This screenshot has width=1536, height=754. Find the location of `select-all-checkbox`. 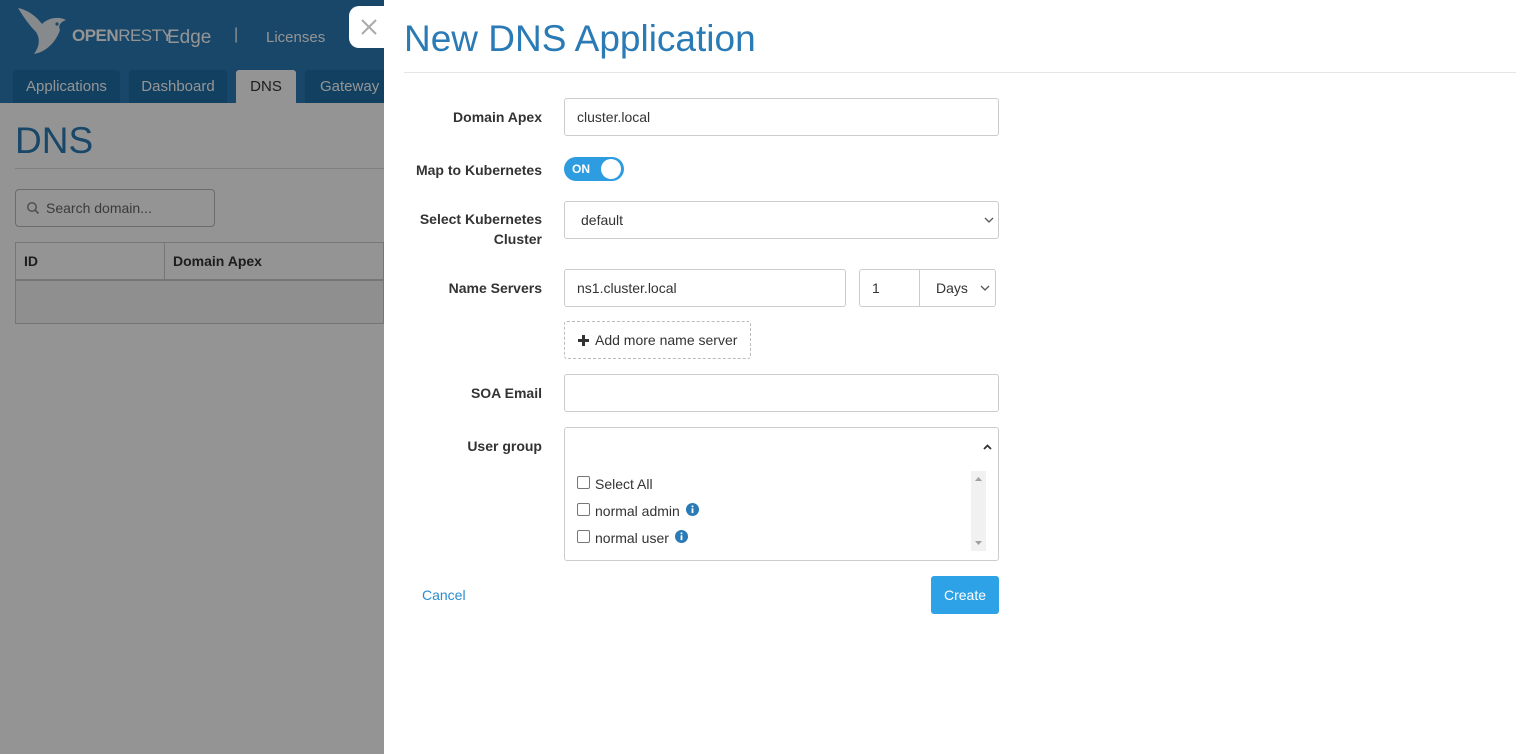

select-all-checkbox is located at coordinates (583, 482).